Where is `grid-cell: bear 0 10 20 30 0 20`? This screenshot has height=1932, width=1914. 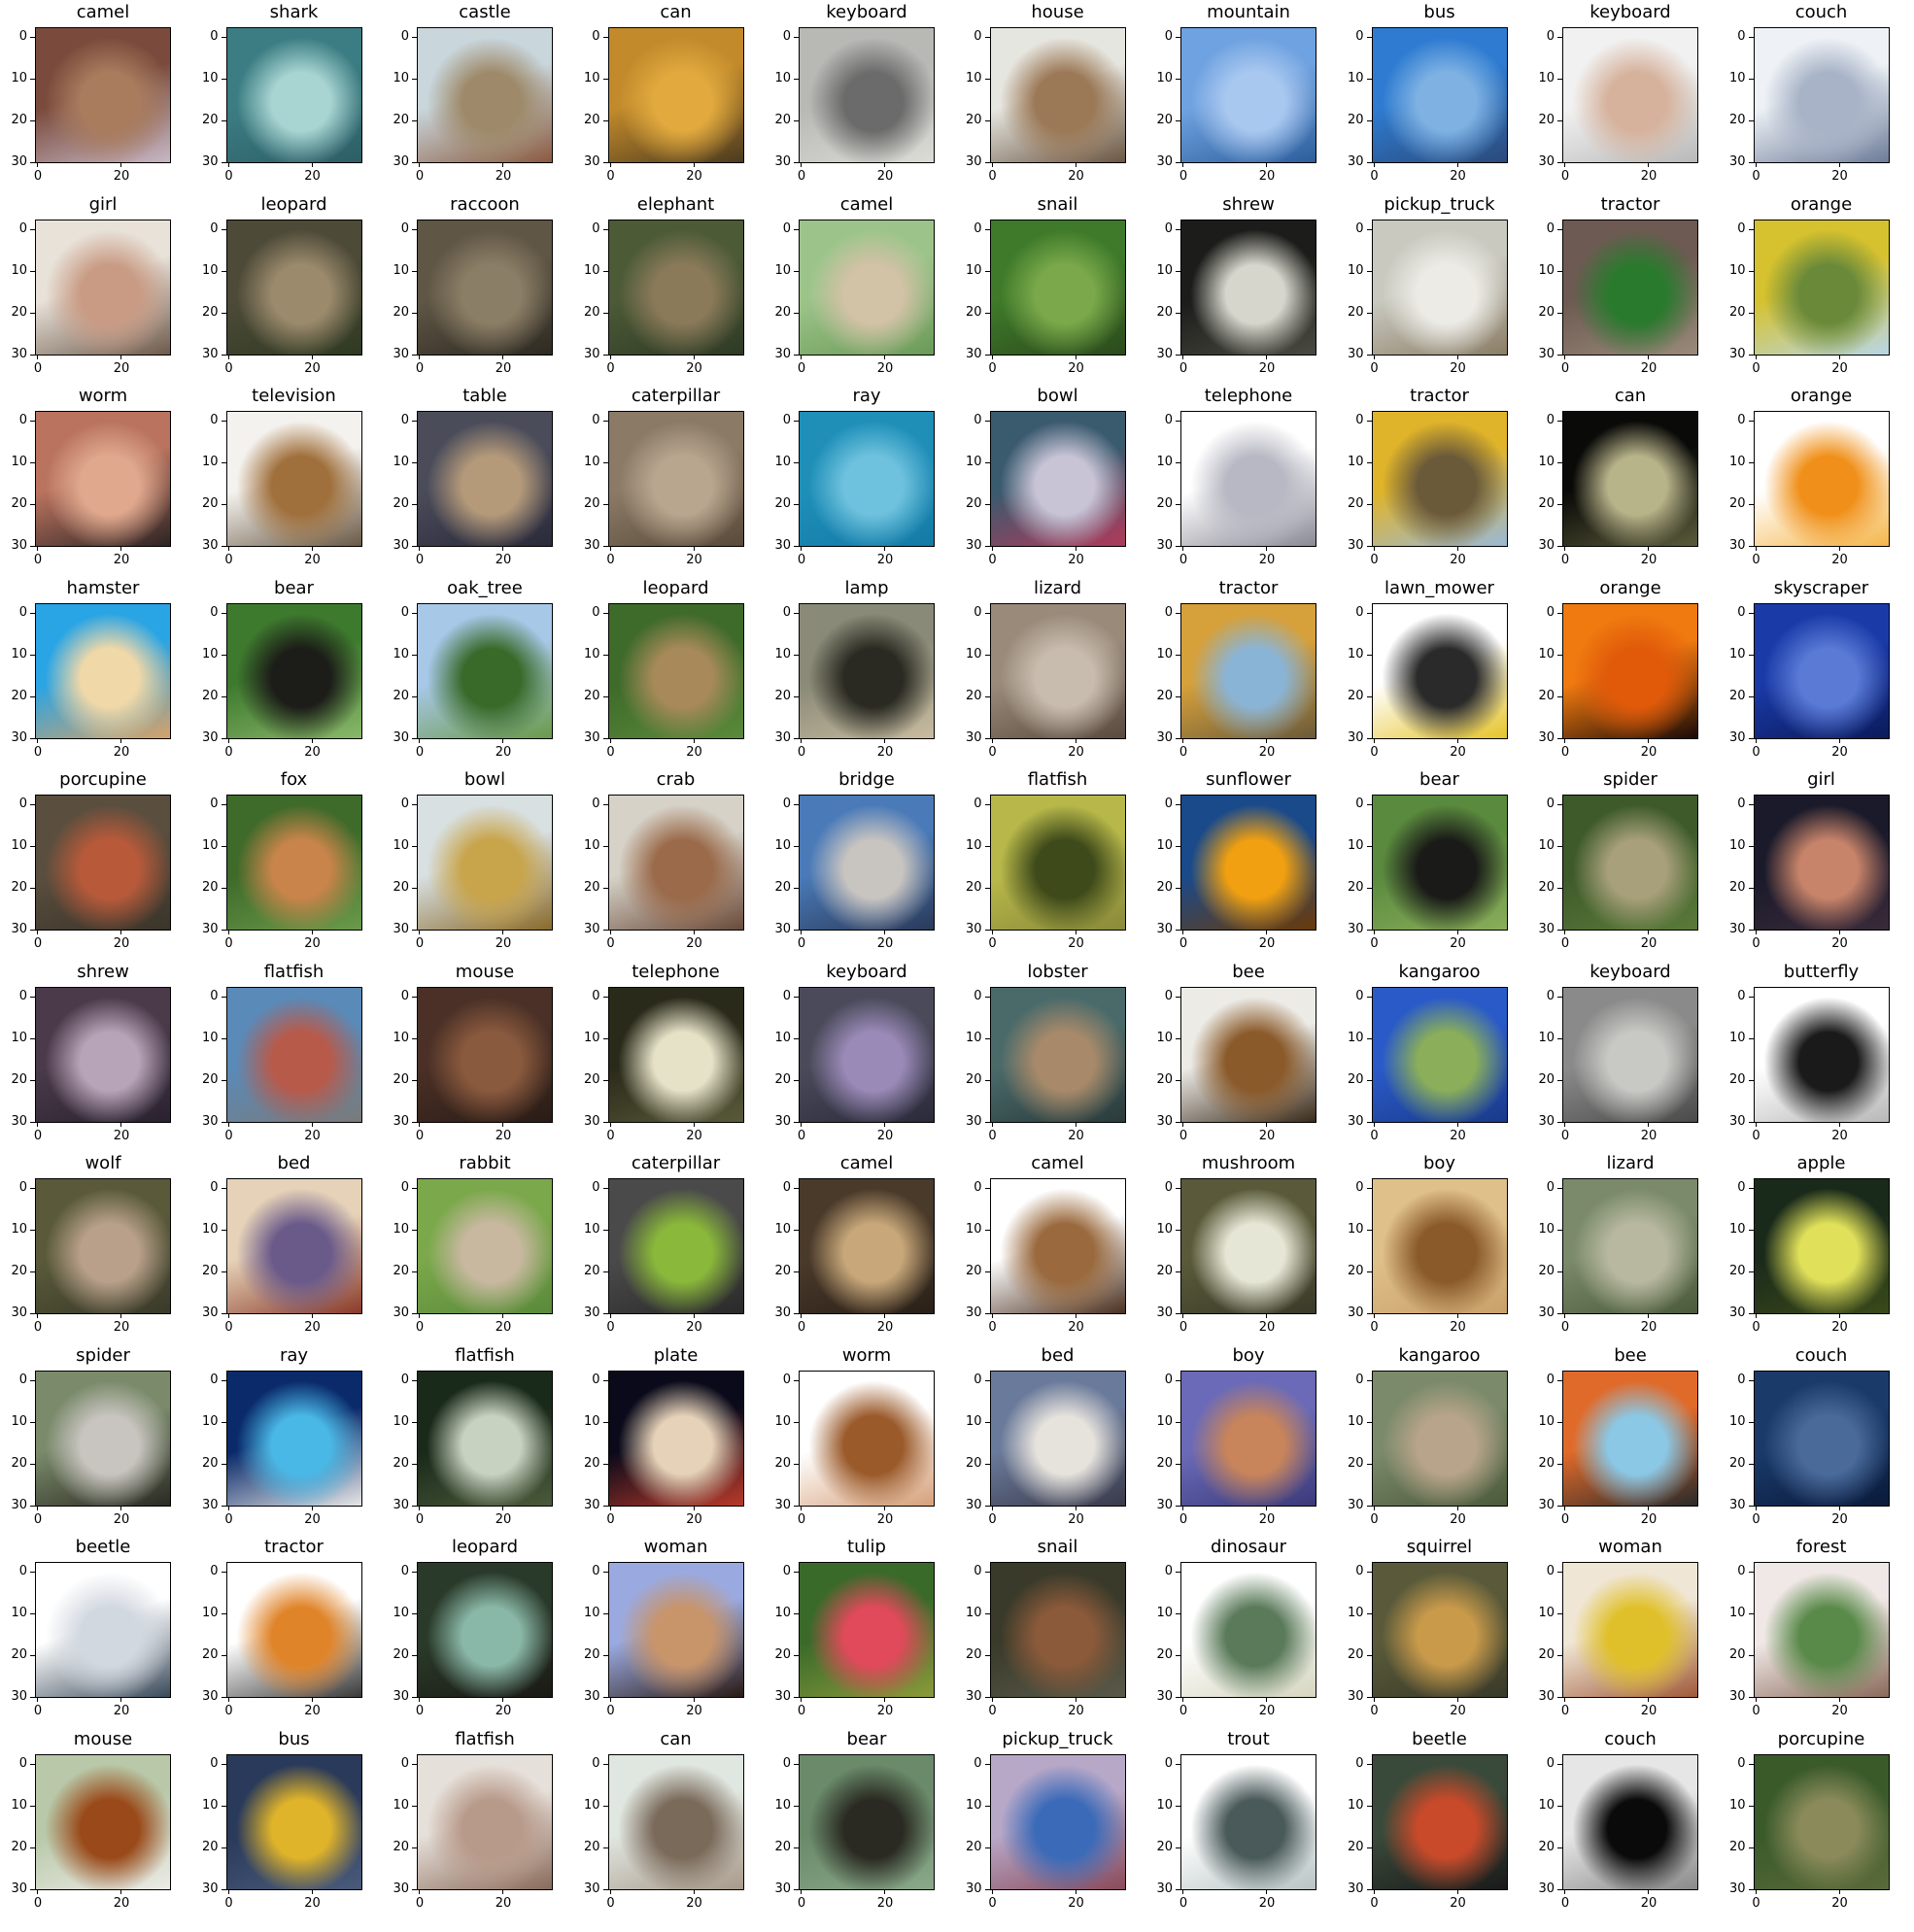
grid-cell: bear 0 10 20 30 0 20 is located at coordinates (1428, 859).